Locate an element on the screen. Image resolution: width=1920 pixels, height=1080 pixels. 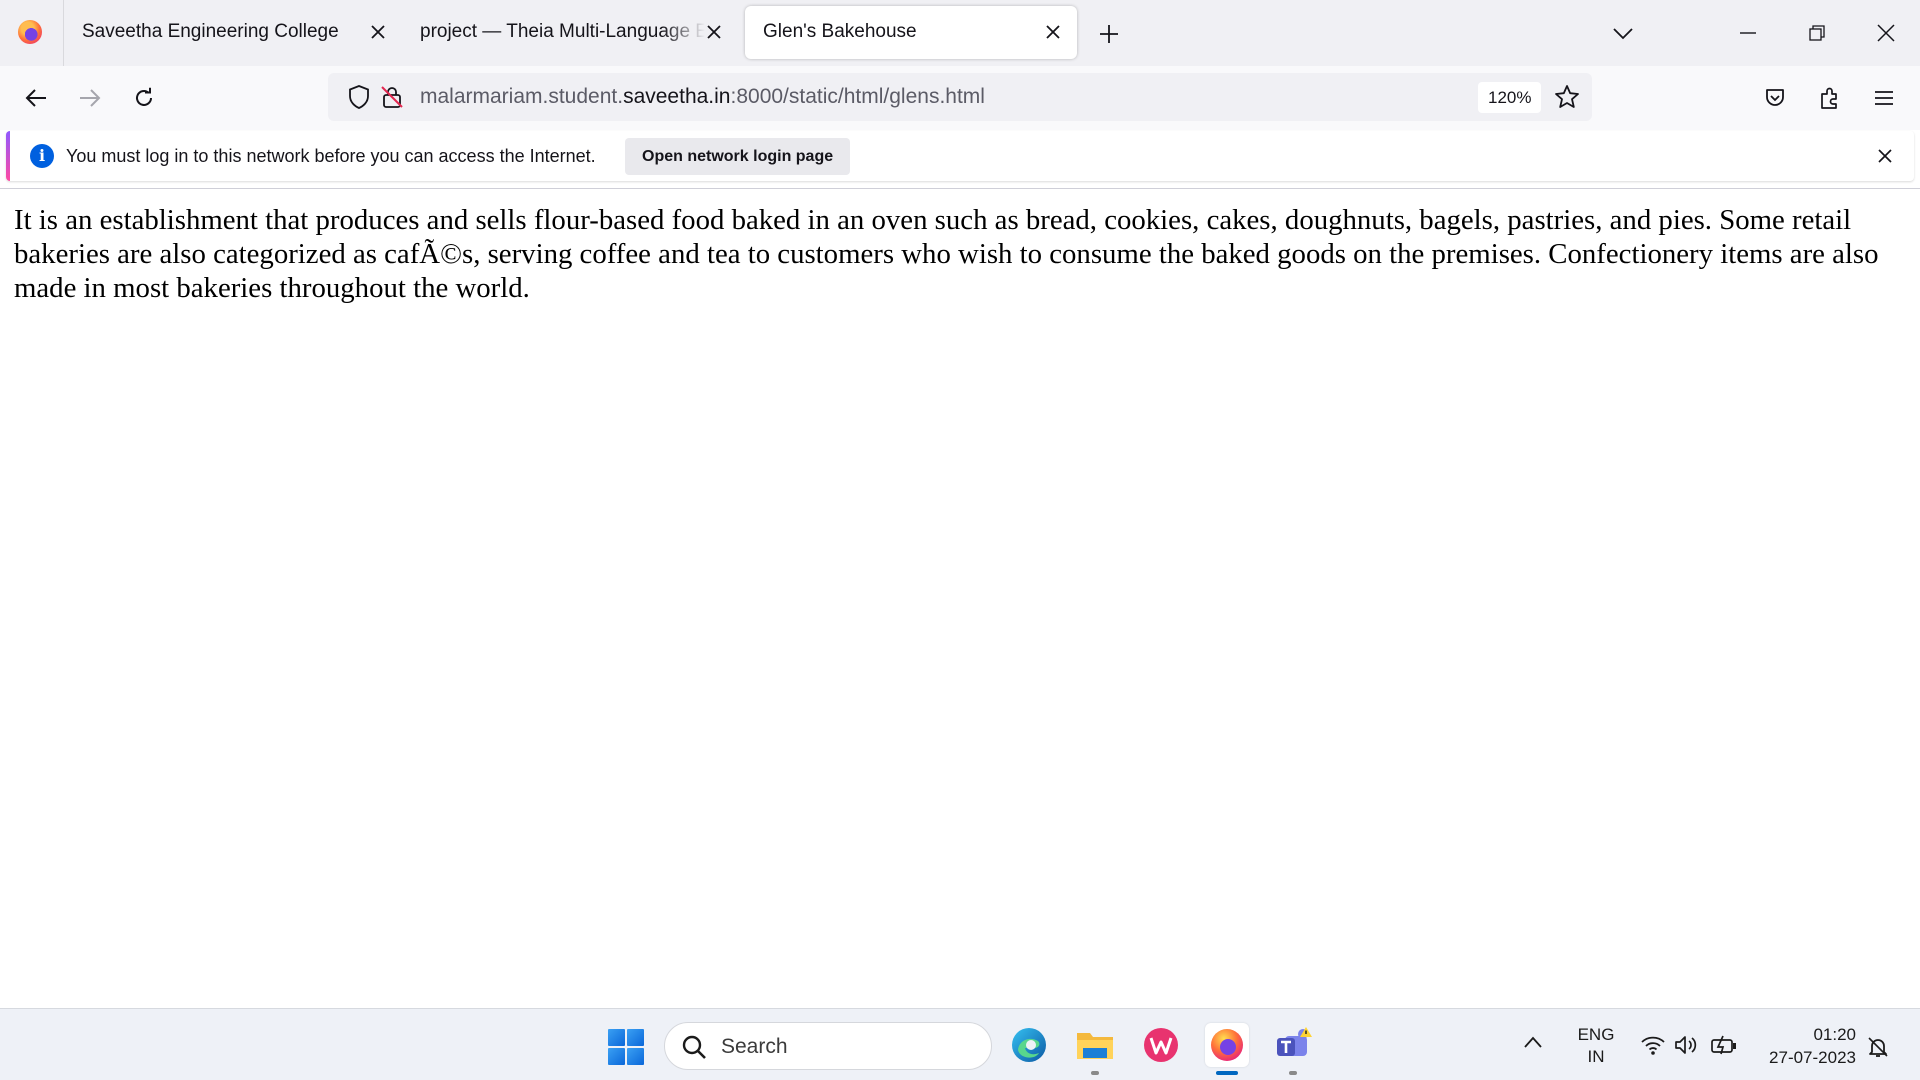
close-notification-icon is located at coordinates (1885, 156).